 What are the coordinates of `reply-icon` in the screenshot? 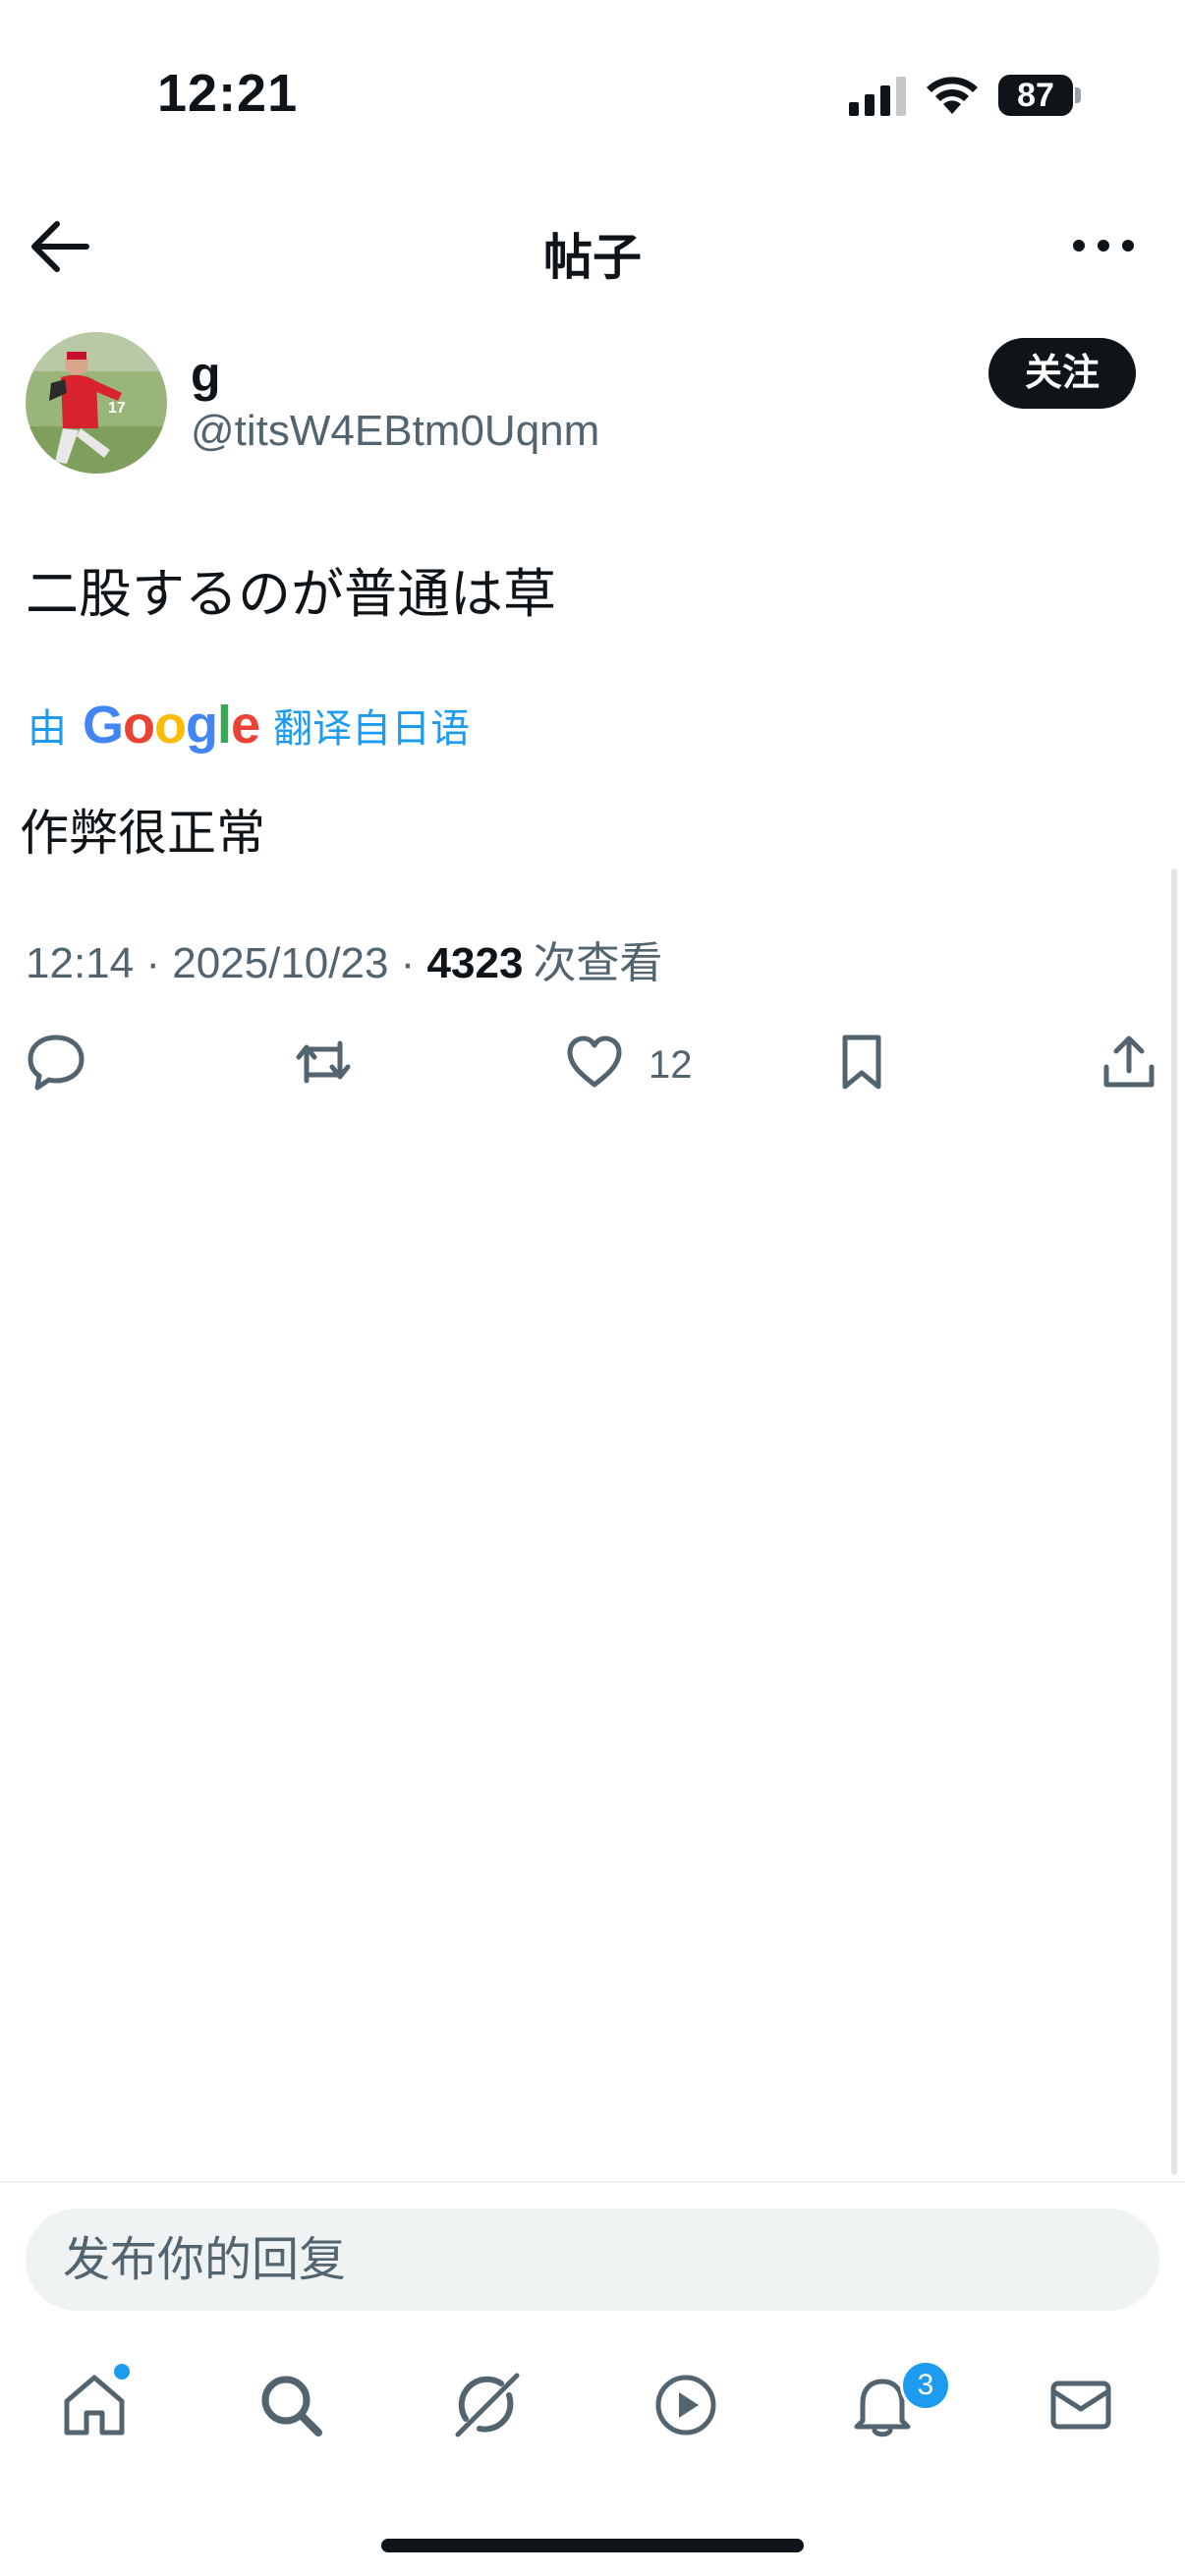 It's located at (57, 1063).